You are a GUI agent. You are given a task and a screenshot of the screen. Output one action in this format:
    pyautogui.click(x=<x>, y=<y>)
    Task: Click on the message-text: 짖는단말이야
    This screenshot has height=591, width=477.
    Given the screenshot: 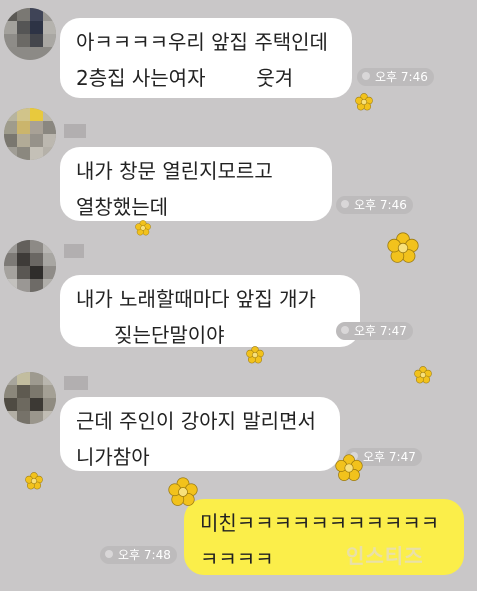 What is the action you would take?
    pyautogui.click(x=150, y=335)
    